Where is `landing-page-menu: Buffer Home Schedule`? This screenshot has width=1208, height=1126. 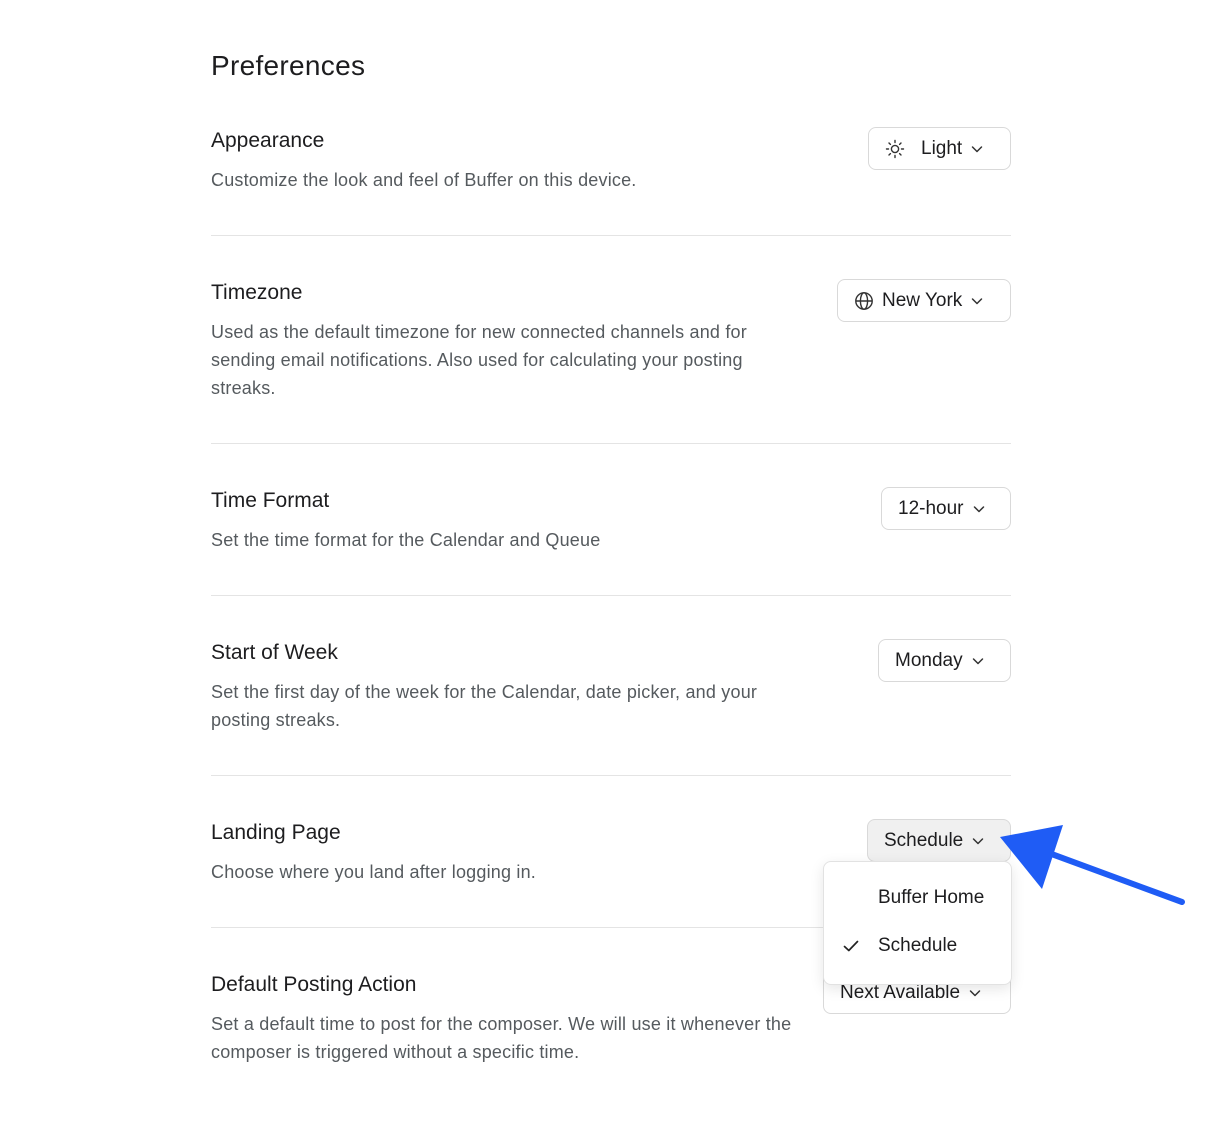
landing-page-menu: Buffer Home Schedule is located at coordinates (917, 923).